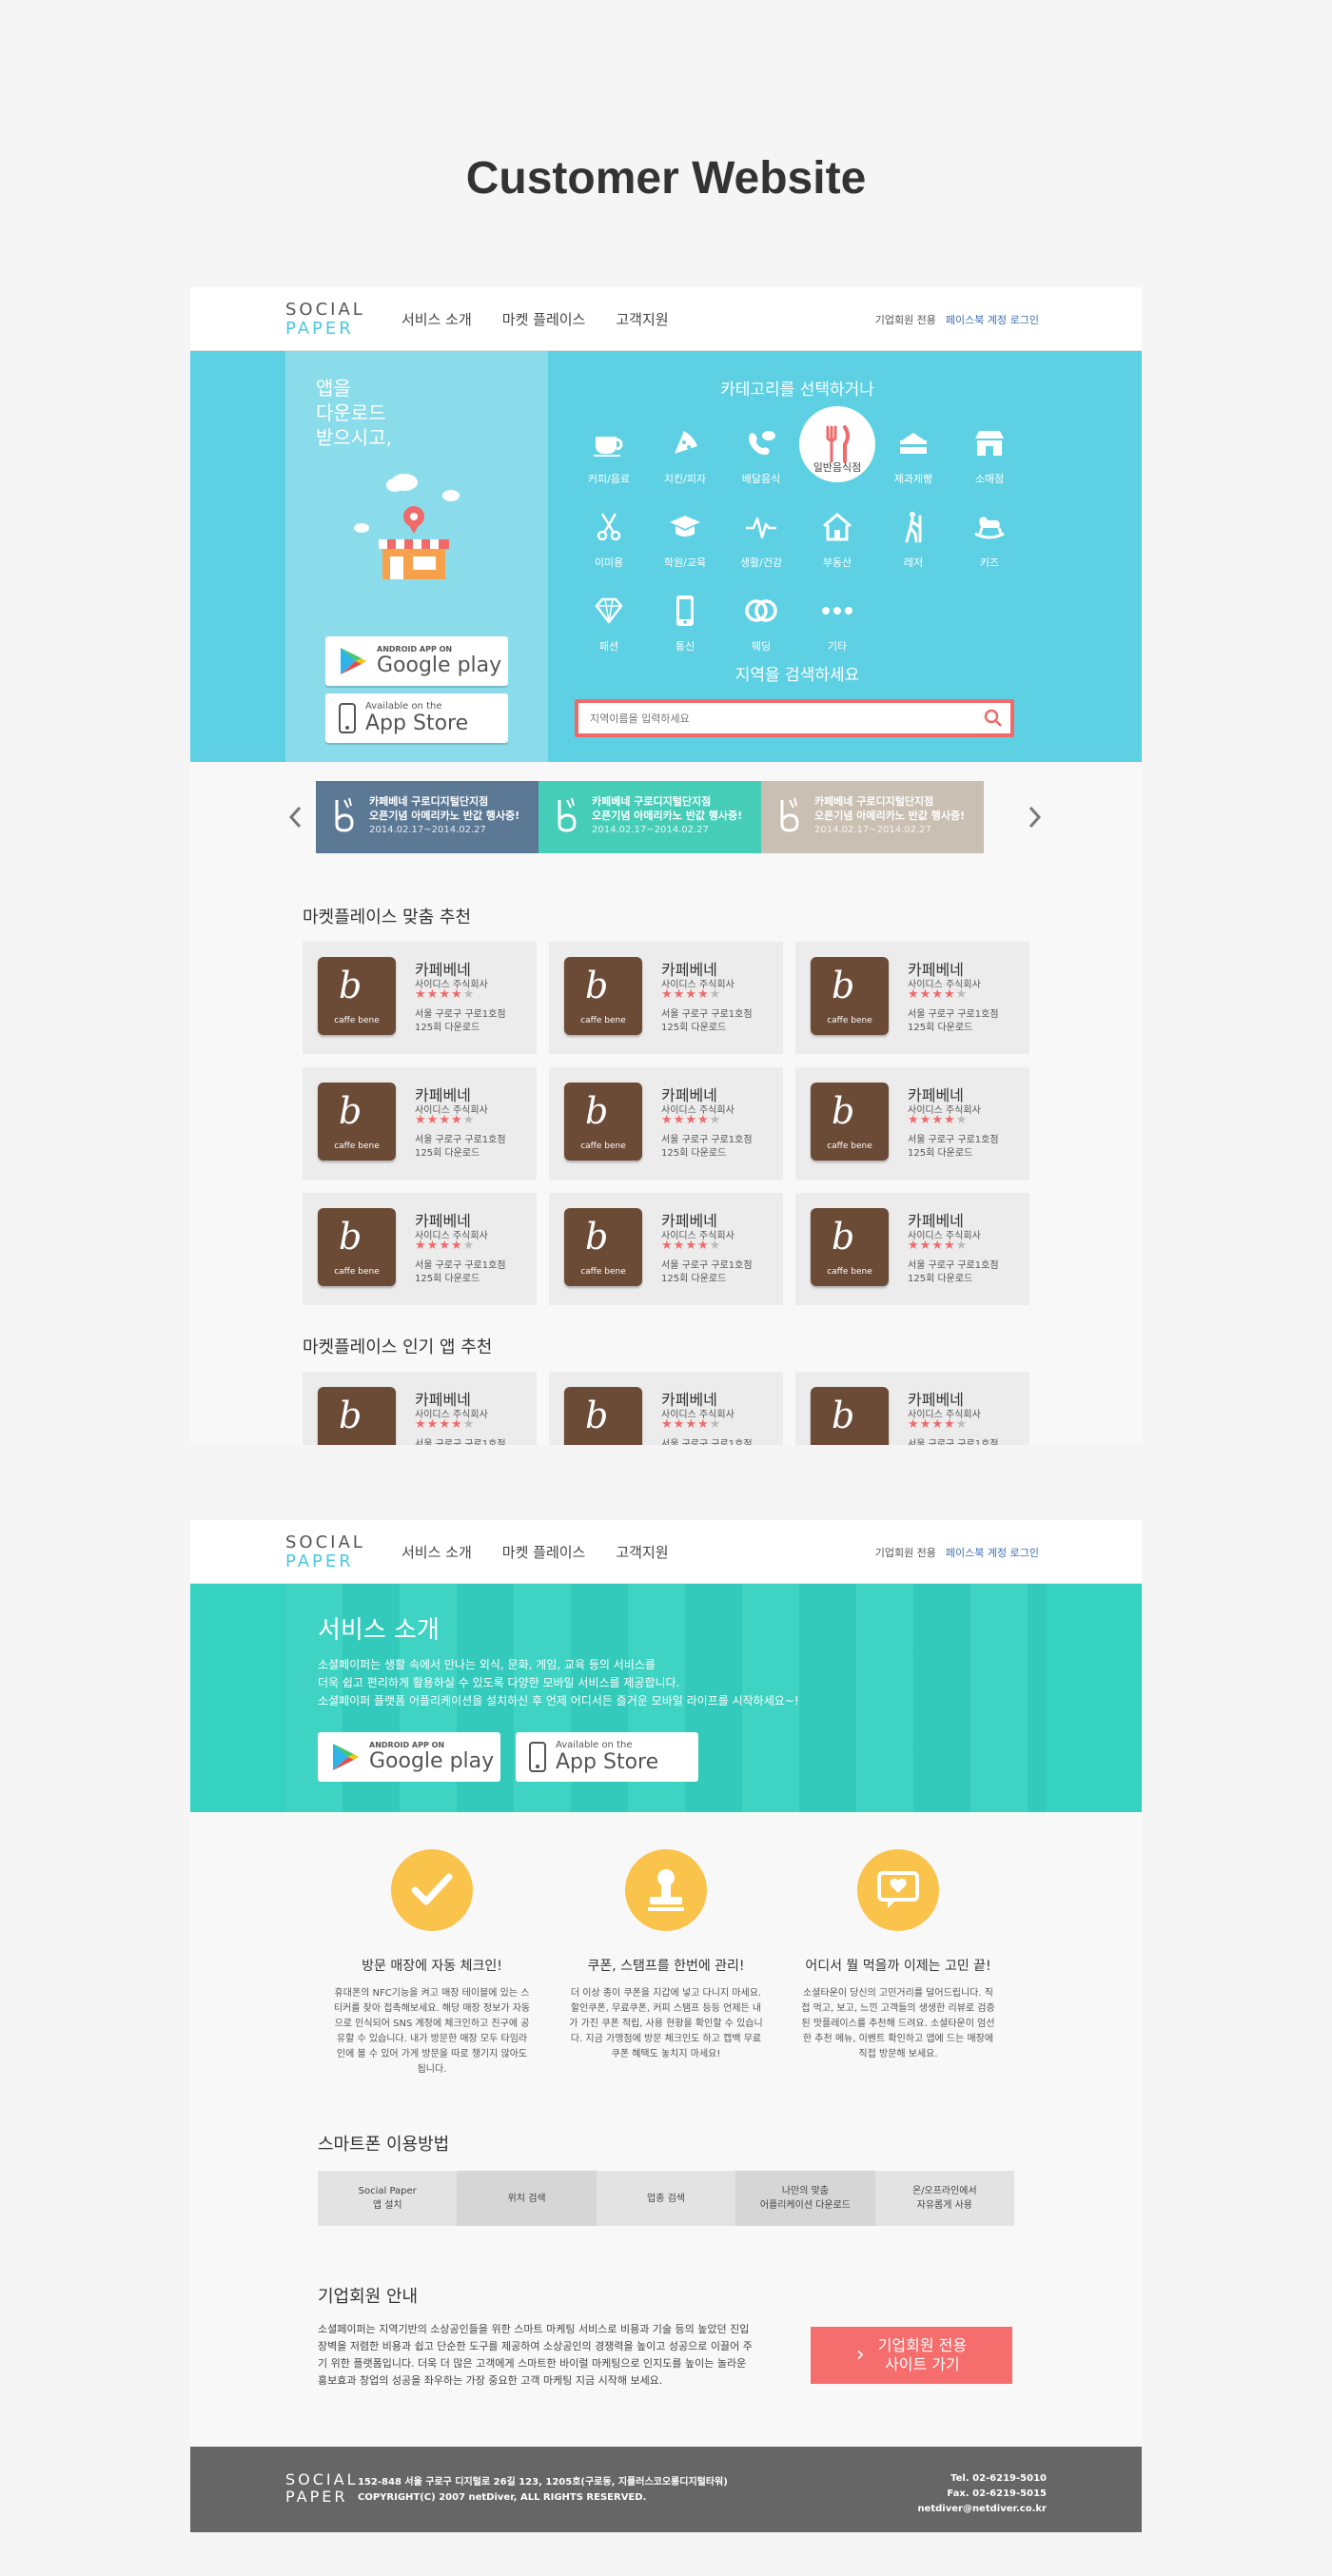 The image size is (1332, 2576). I want to click on search-icon, so click(993, 719).